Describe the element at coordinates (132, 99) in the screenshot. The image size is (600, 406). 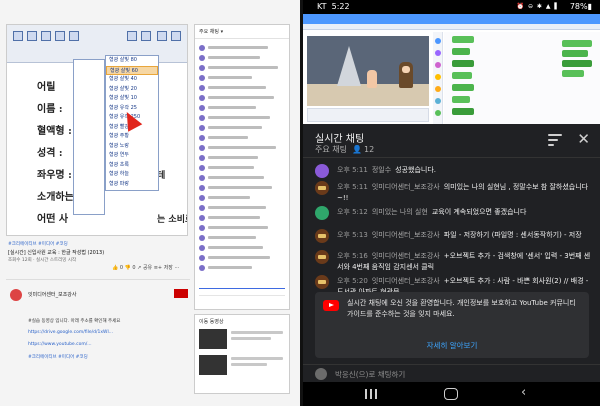
I see `submenu-item: 형광 살빛 10` at that location.